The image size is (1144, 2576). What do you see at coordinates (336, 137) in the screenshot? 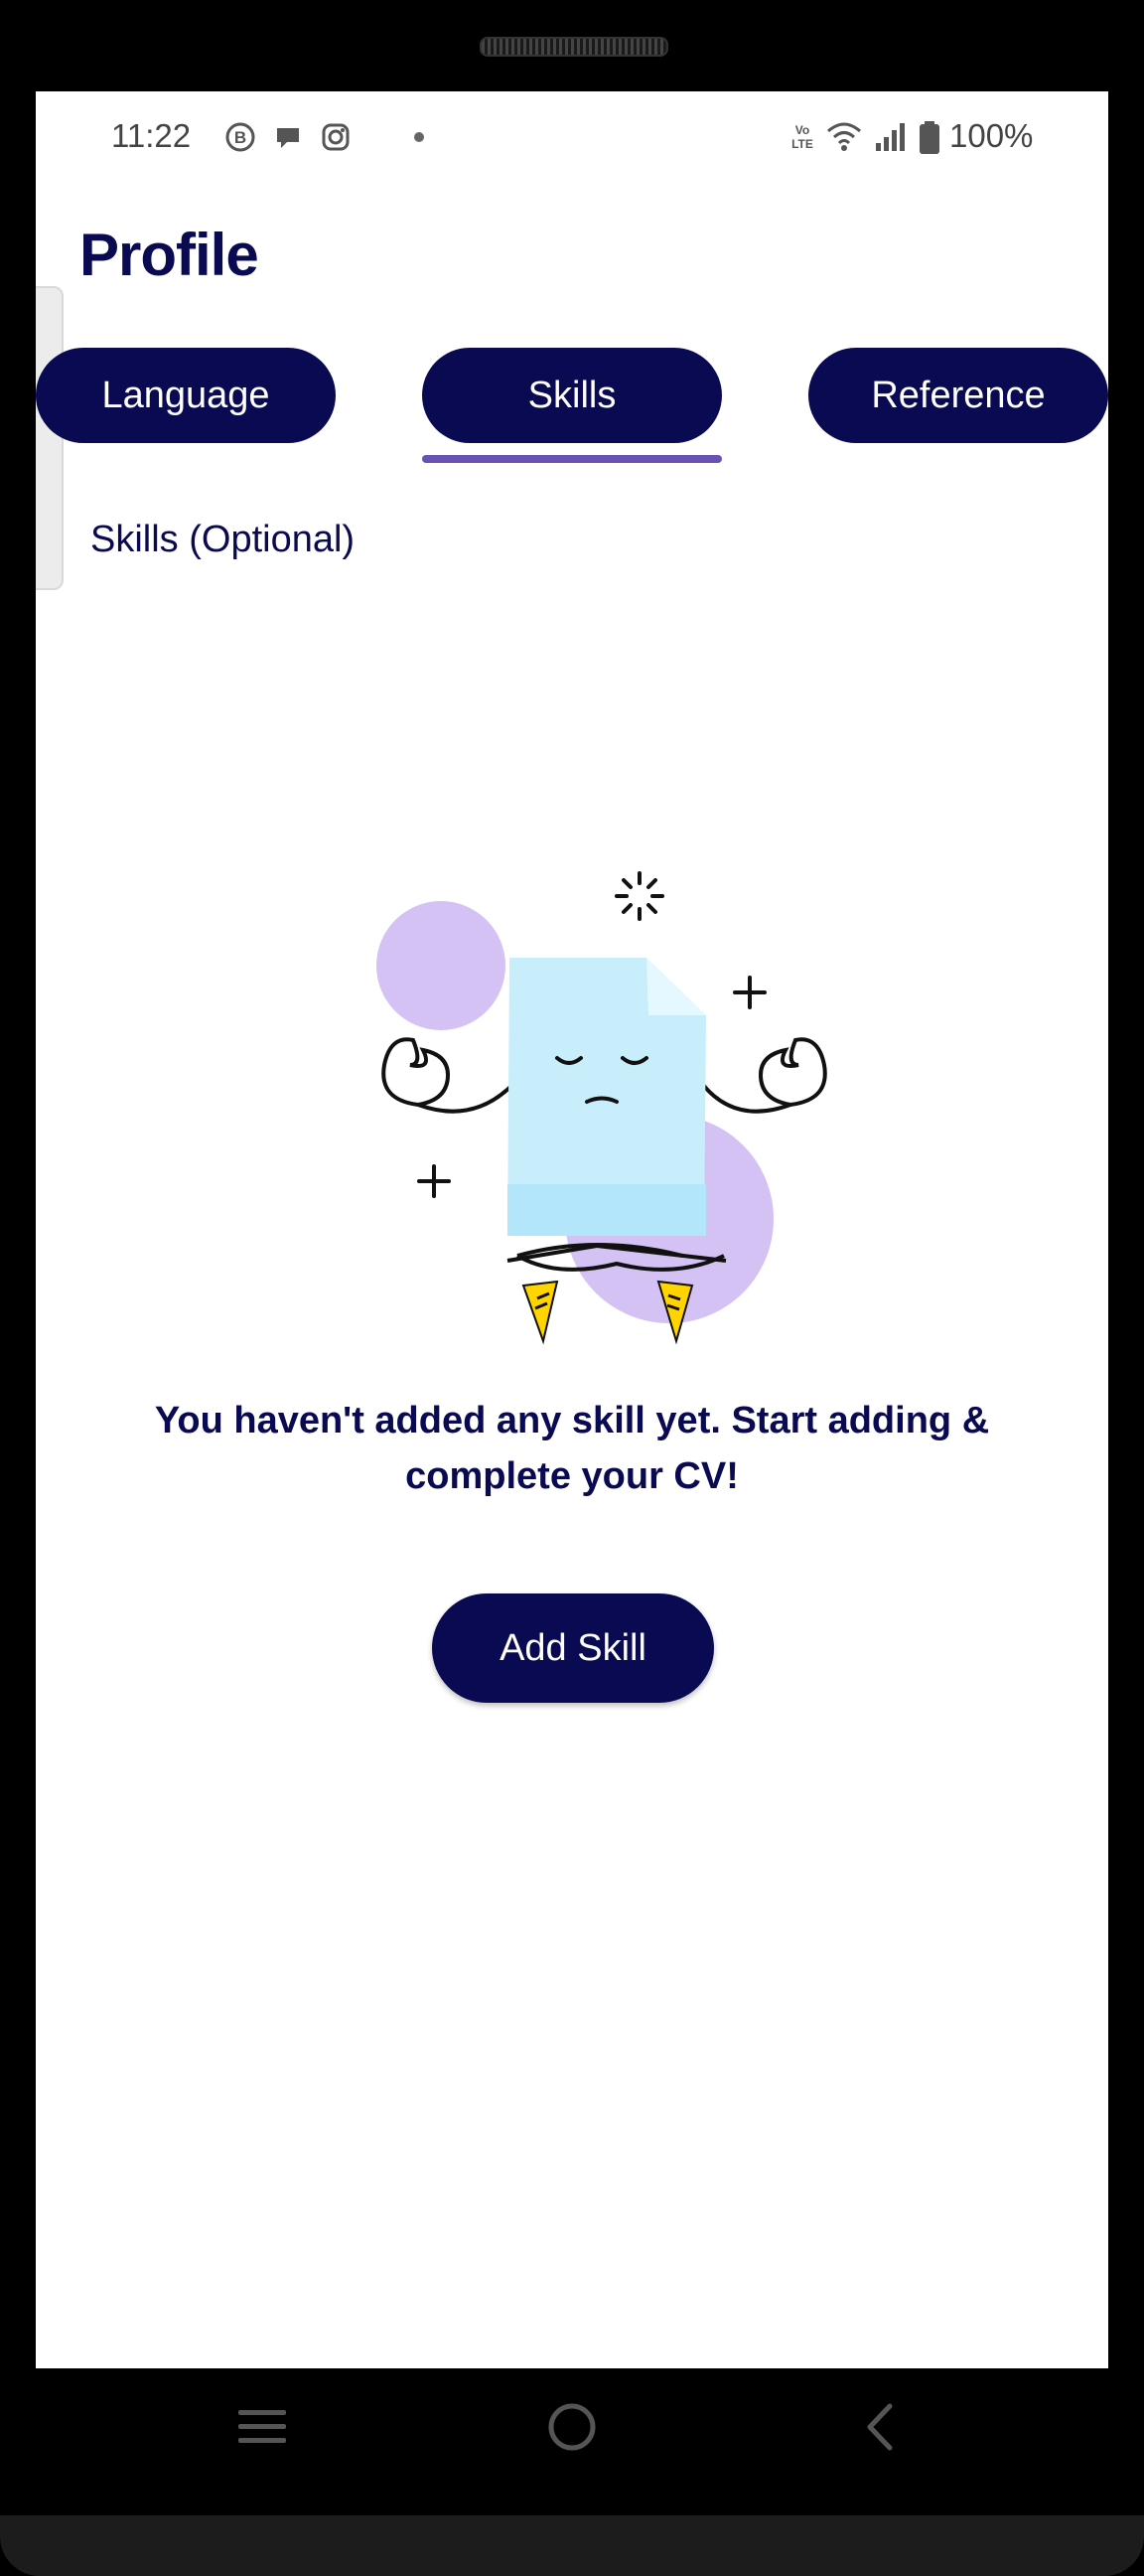
I see `instagram-icon` at bounding box center [336, 137].